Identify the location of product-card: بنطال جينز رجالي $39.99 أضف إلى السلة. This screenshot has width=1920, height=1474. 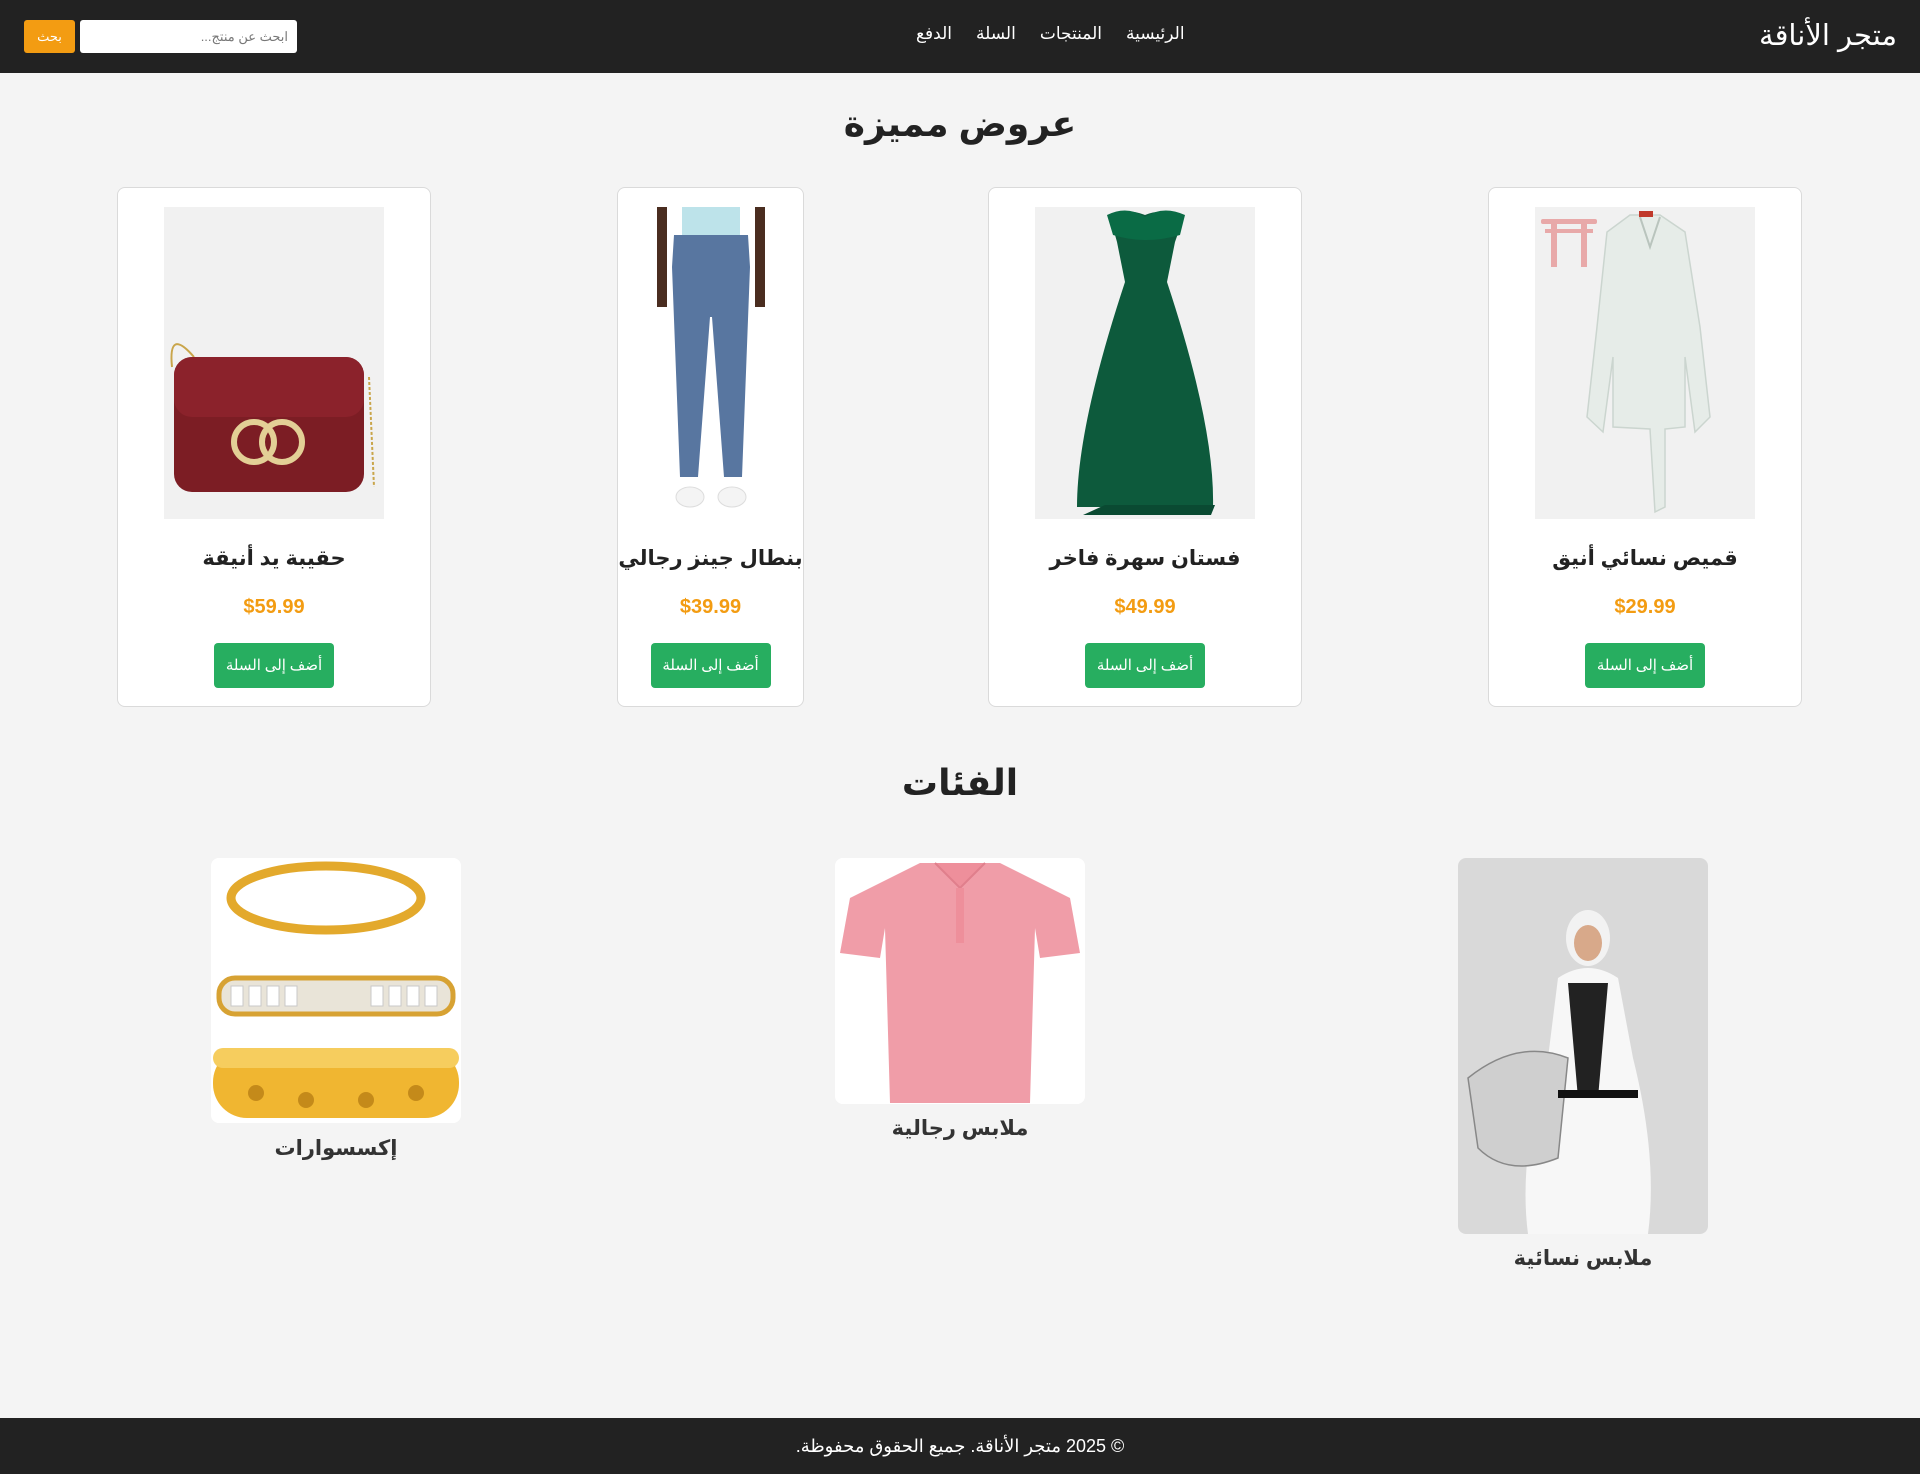
(710, 447).